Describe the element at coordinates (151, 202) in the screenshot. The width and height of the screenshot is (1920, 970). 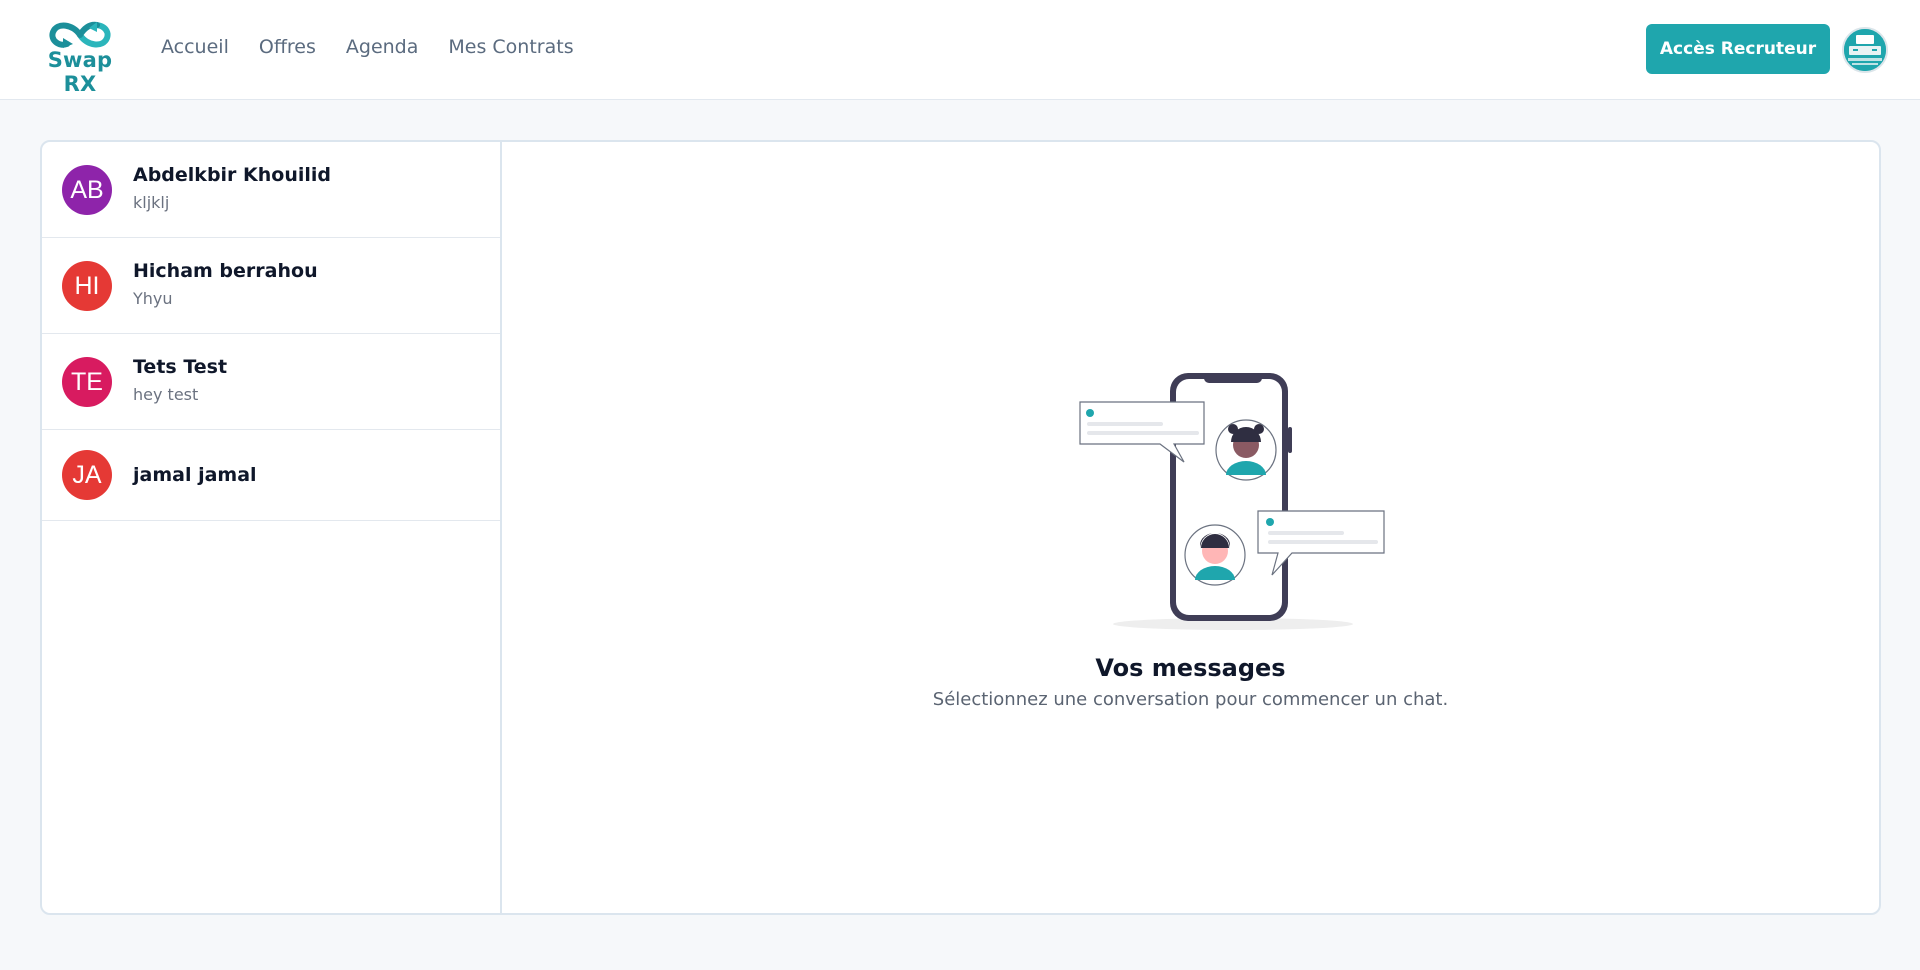
I see `conversation-preview: kljklj` at that location.